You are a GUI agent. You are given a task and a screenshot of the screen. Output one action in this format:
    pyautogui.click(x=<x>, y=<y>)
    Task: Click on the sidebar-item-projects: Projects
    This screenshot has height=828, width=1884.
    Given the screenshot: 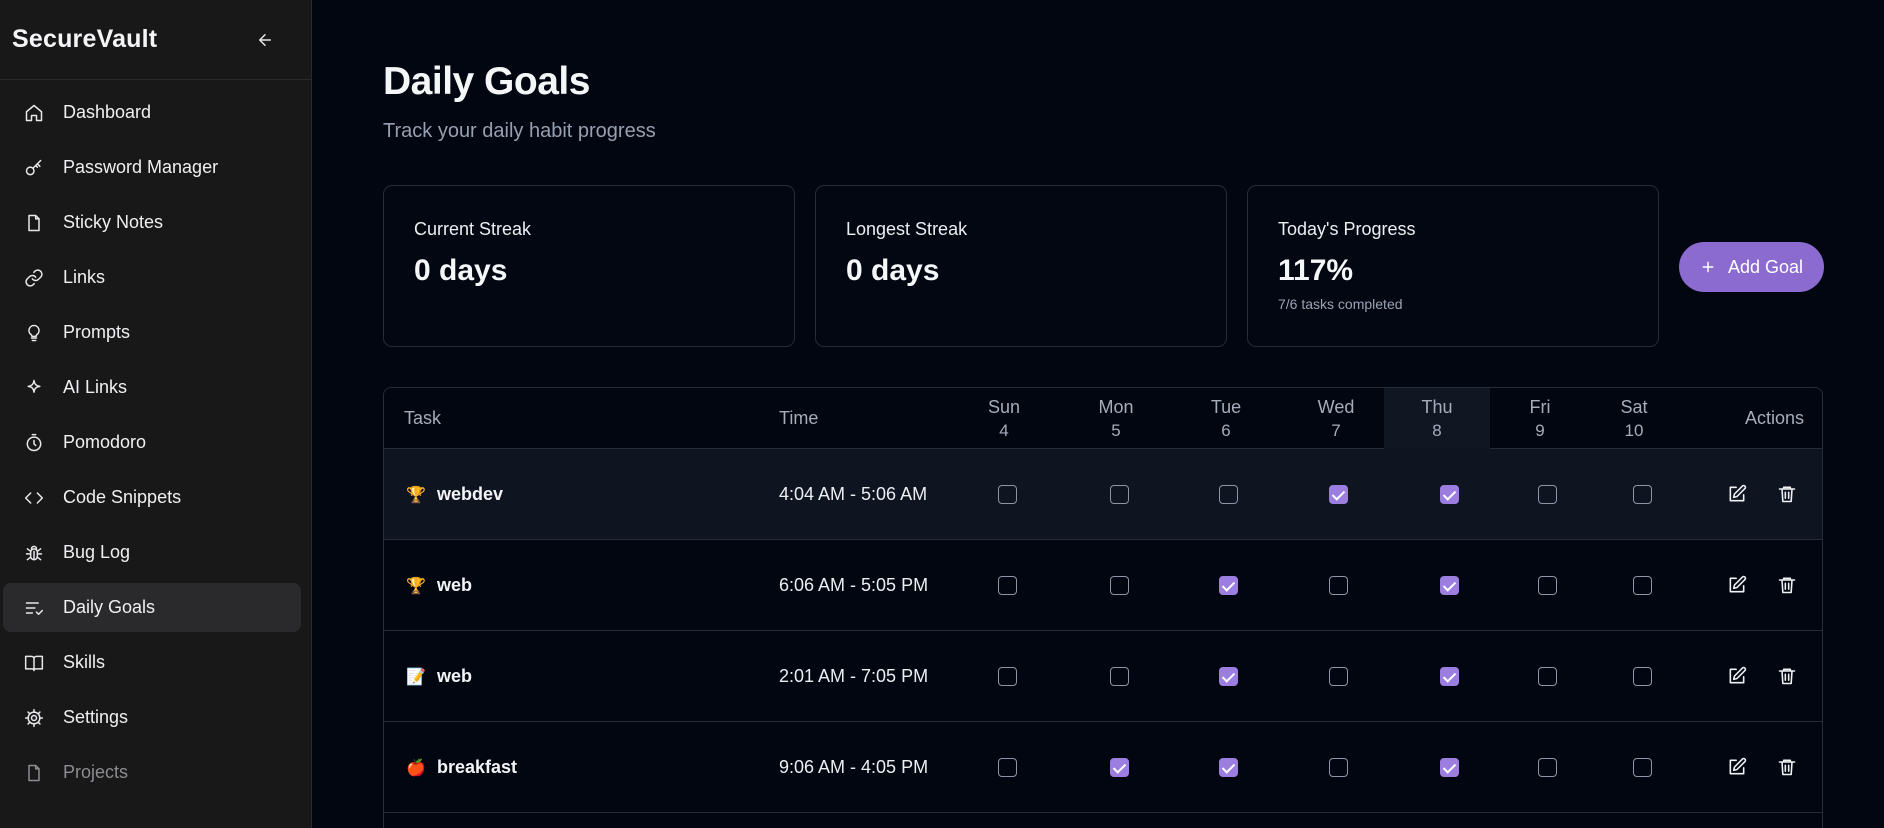 What is the action you would take?
    pyautogui.click(x=152, y=772)
    